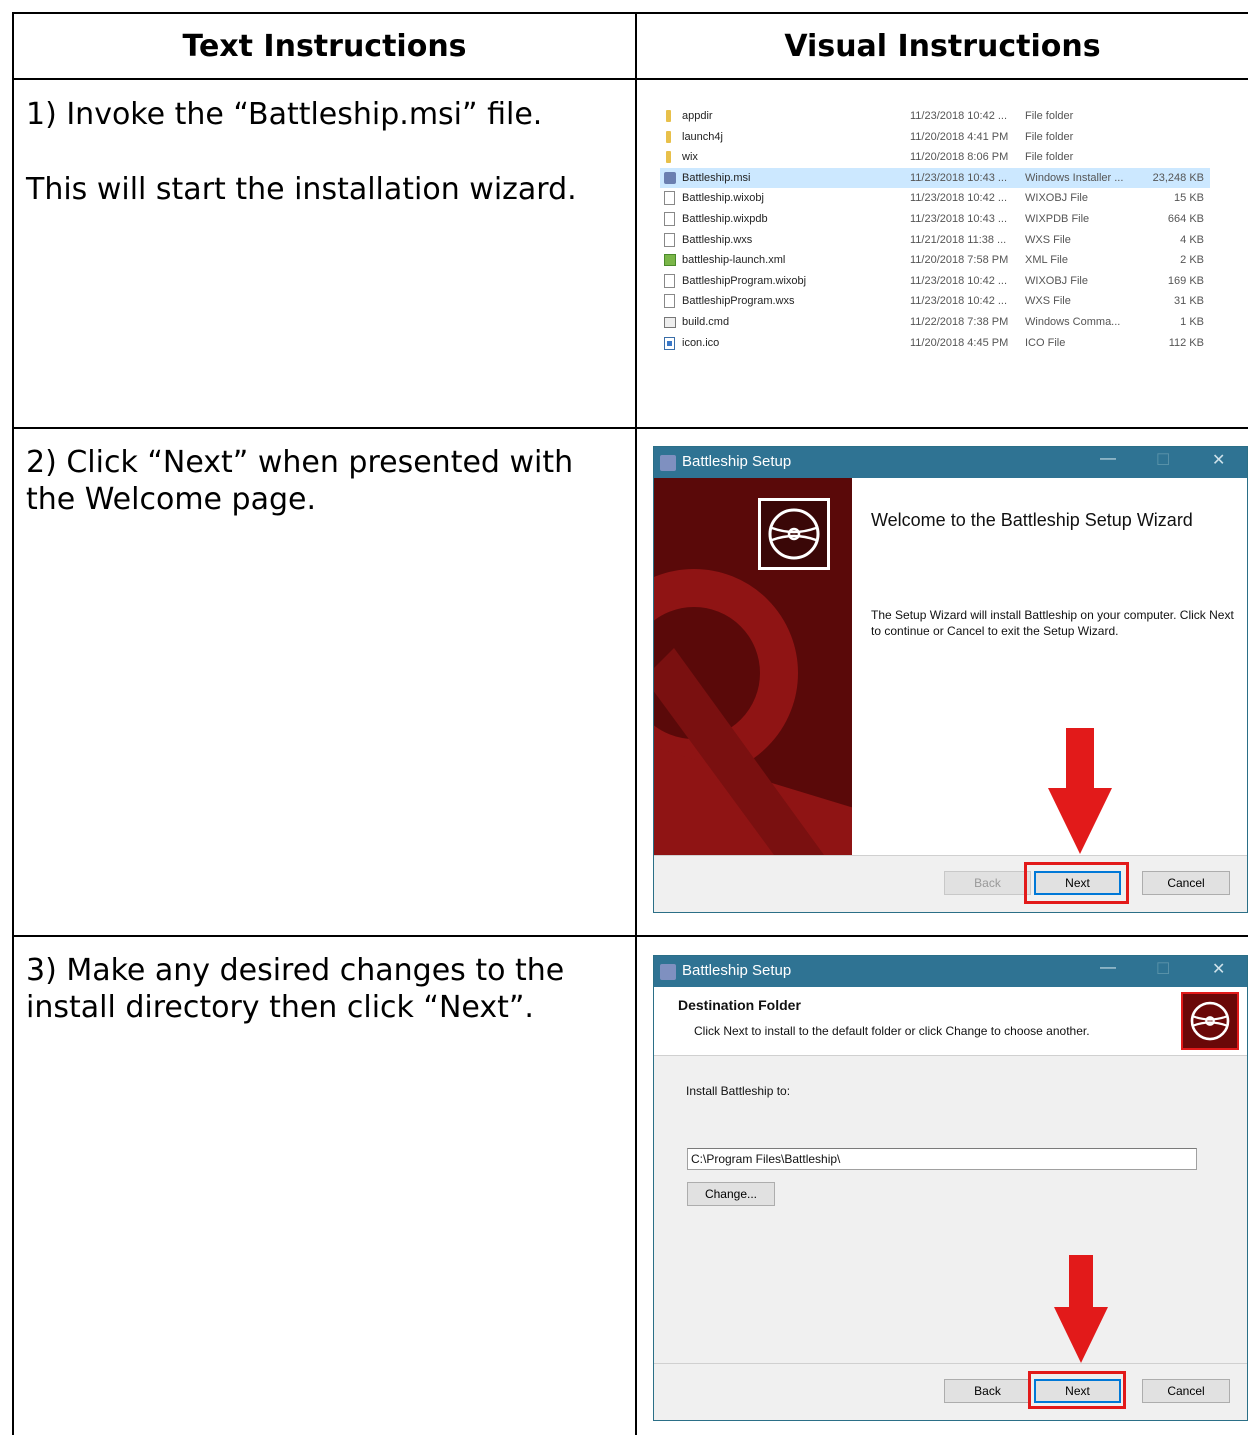 This screenshot has height=1435, width=1248. What do you see at coordinates (284, 114) in the screenshot?
I see `step-1-line-1: 1) Invoke the “Battleship.msi” file.` at bounding box center [284, 114].